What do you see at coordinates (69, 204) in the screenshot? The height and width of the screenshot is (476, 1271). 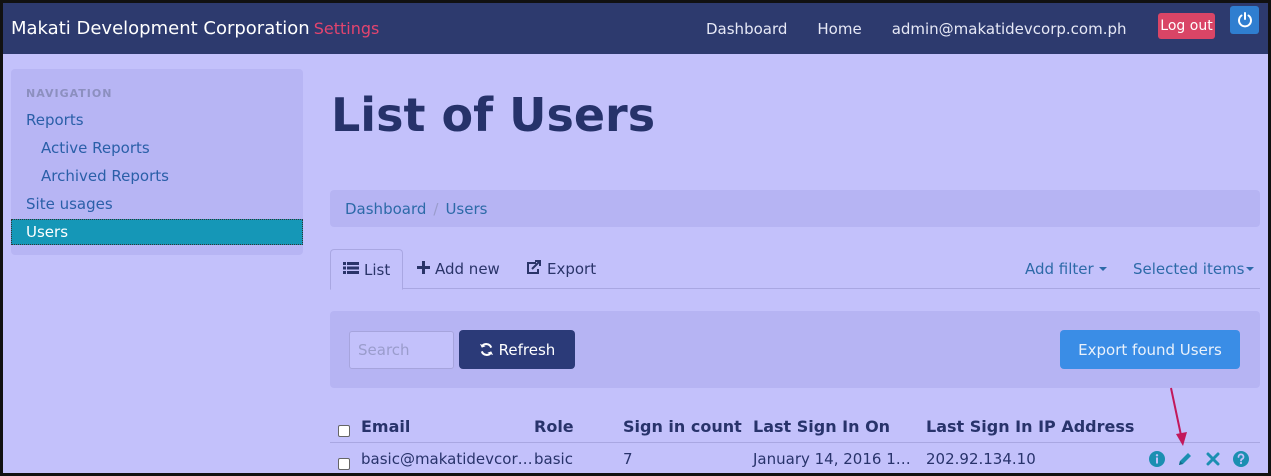 I see `sidebar-item-site-usages: Site usages` at bounding box center [69, 204].